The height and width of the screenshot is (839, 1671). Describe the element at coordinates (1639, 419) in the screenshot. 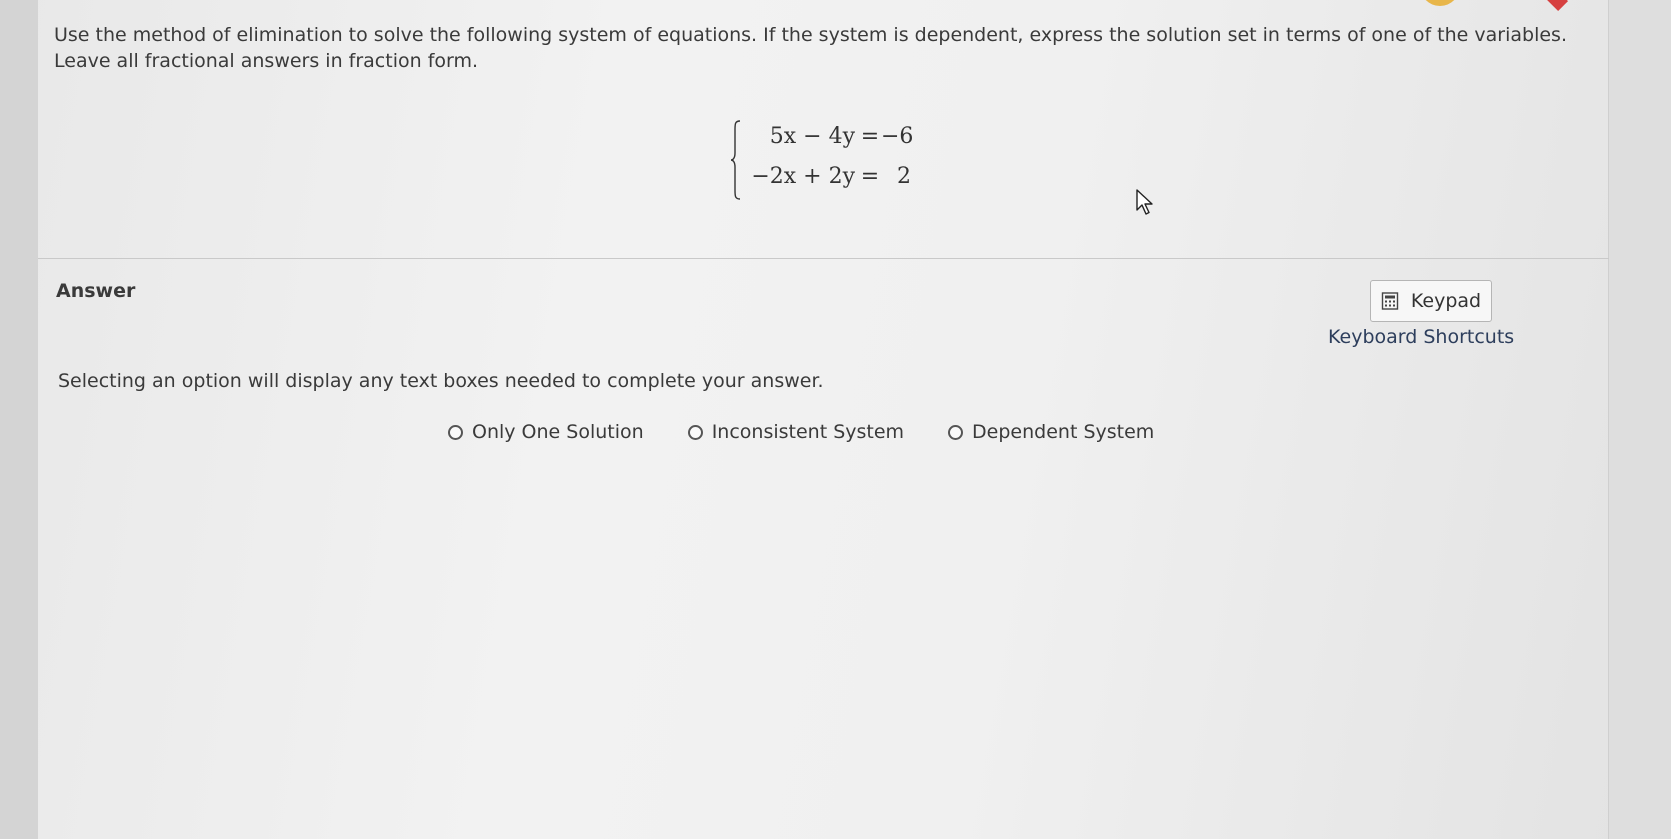

I see `right-scroll-area` at that location.